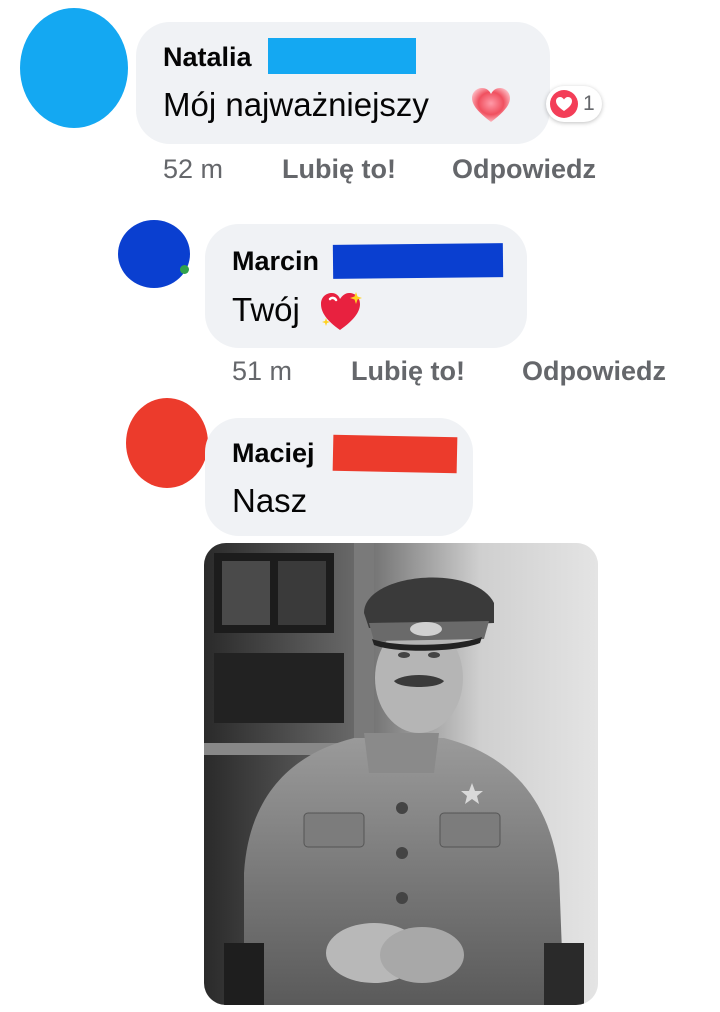 Image resolution: width=720 pixels, height=1012 pixels. What do you see at coordinates (266, 309) in the screenshot?
I see `comment-text: Twój` at bounding box center [266, 309].